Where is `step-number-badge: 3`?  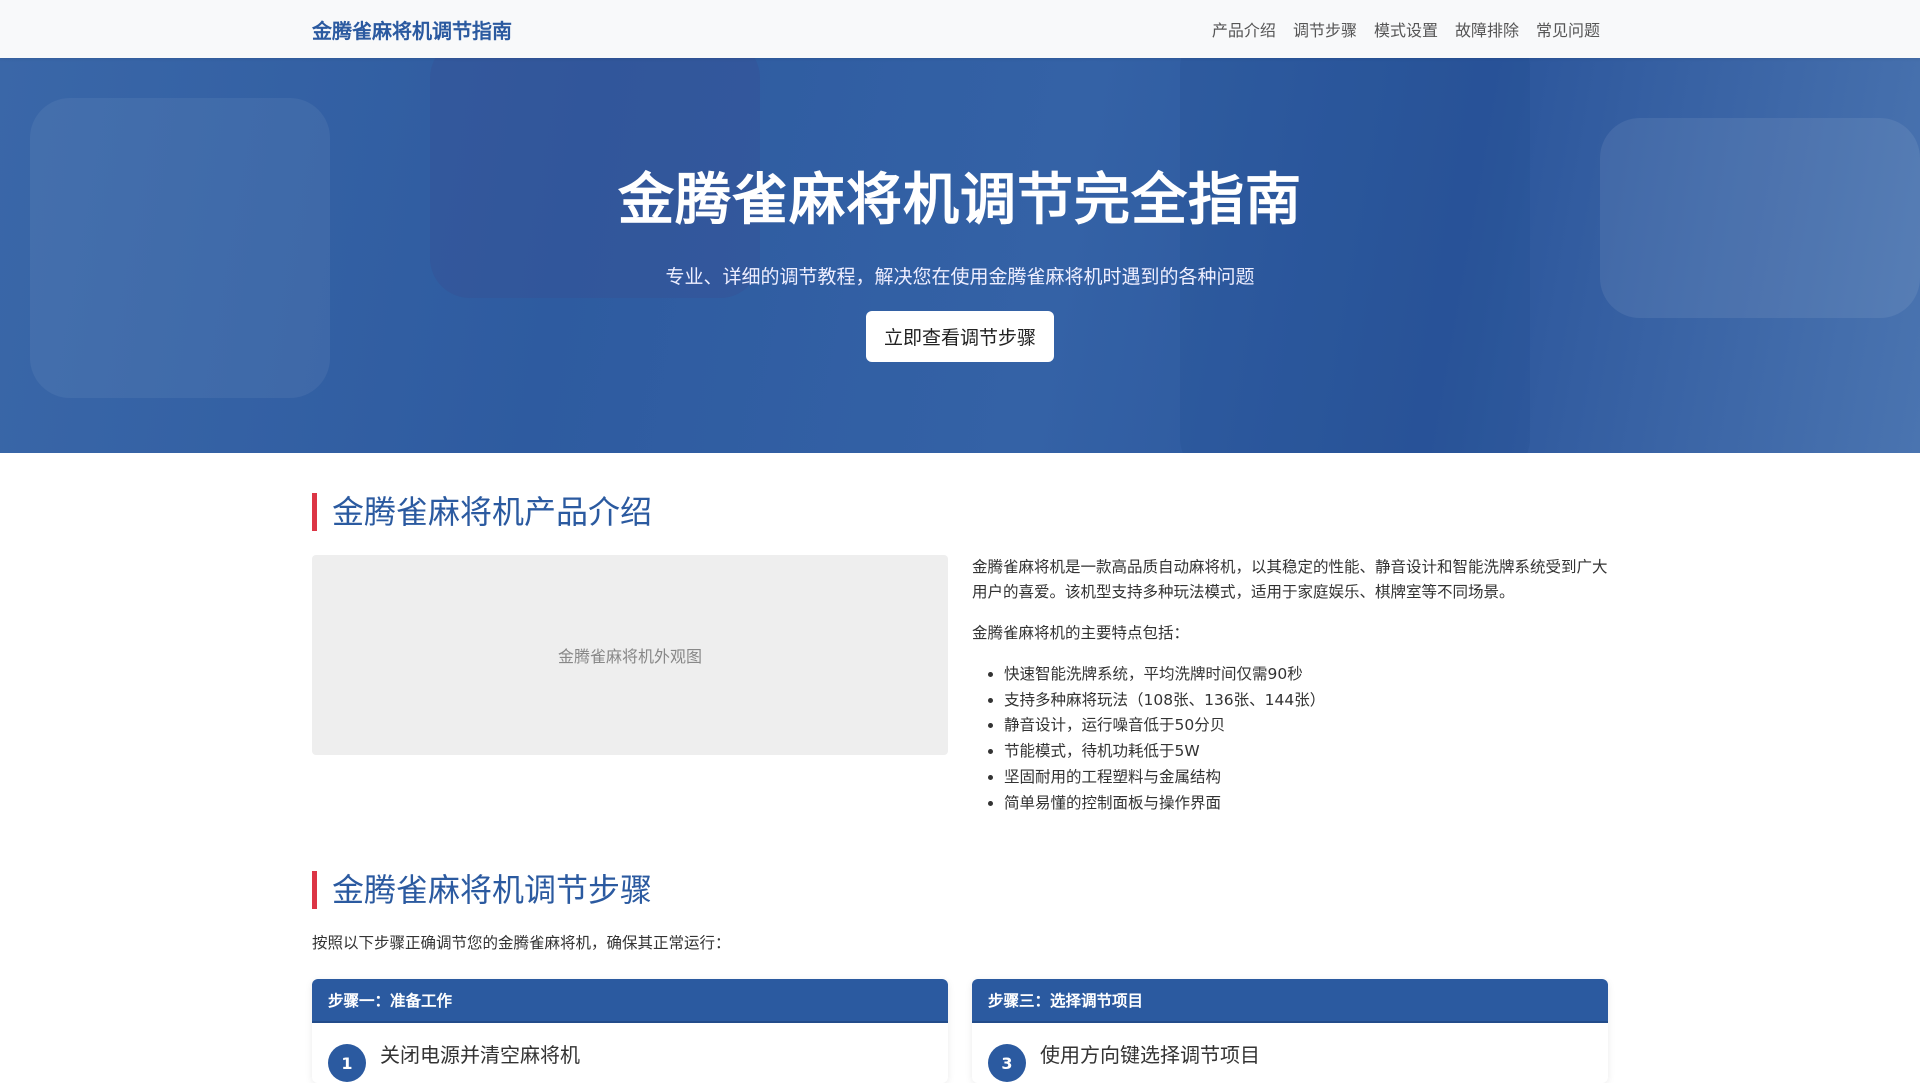 step-number-badge: 3 is located at coordinates (1007, 1063).